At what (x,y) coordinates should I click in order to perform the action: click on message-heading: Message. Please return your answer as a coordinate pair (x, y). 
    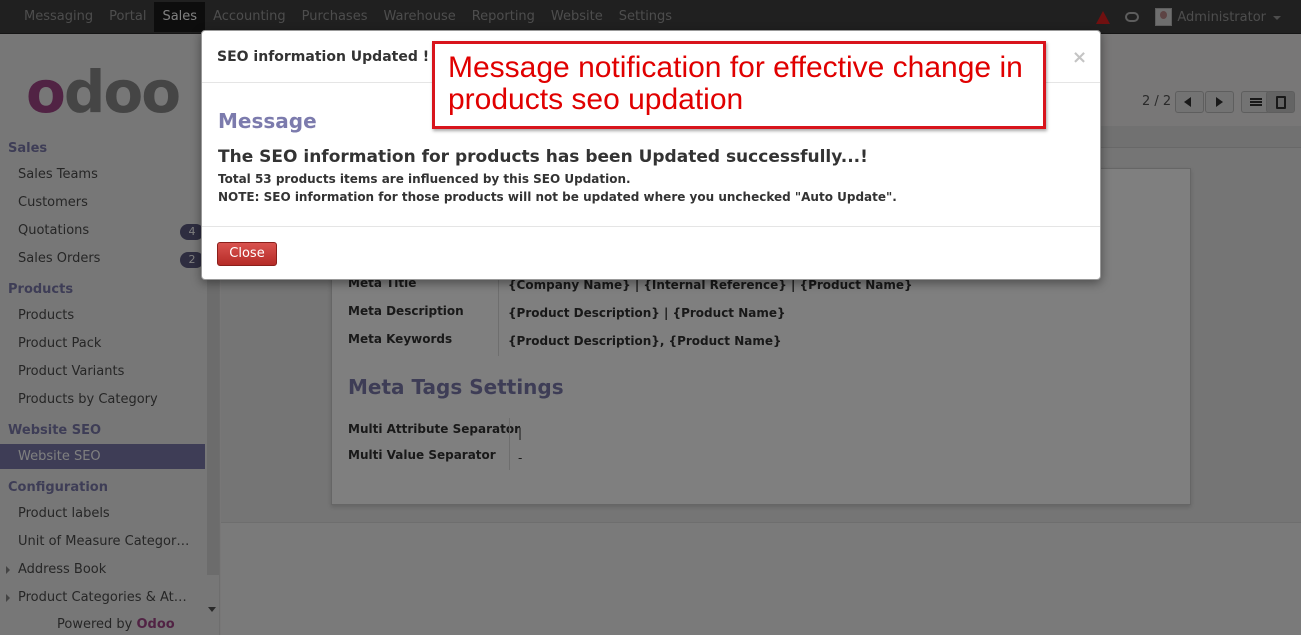
    Looking at the image, I should click on (267, 121).